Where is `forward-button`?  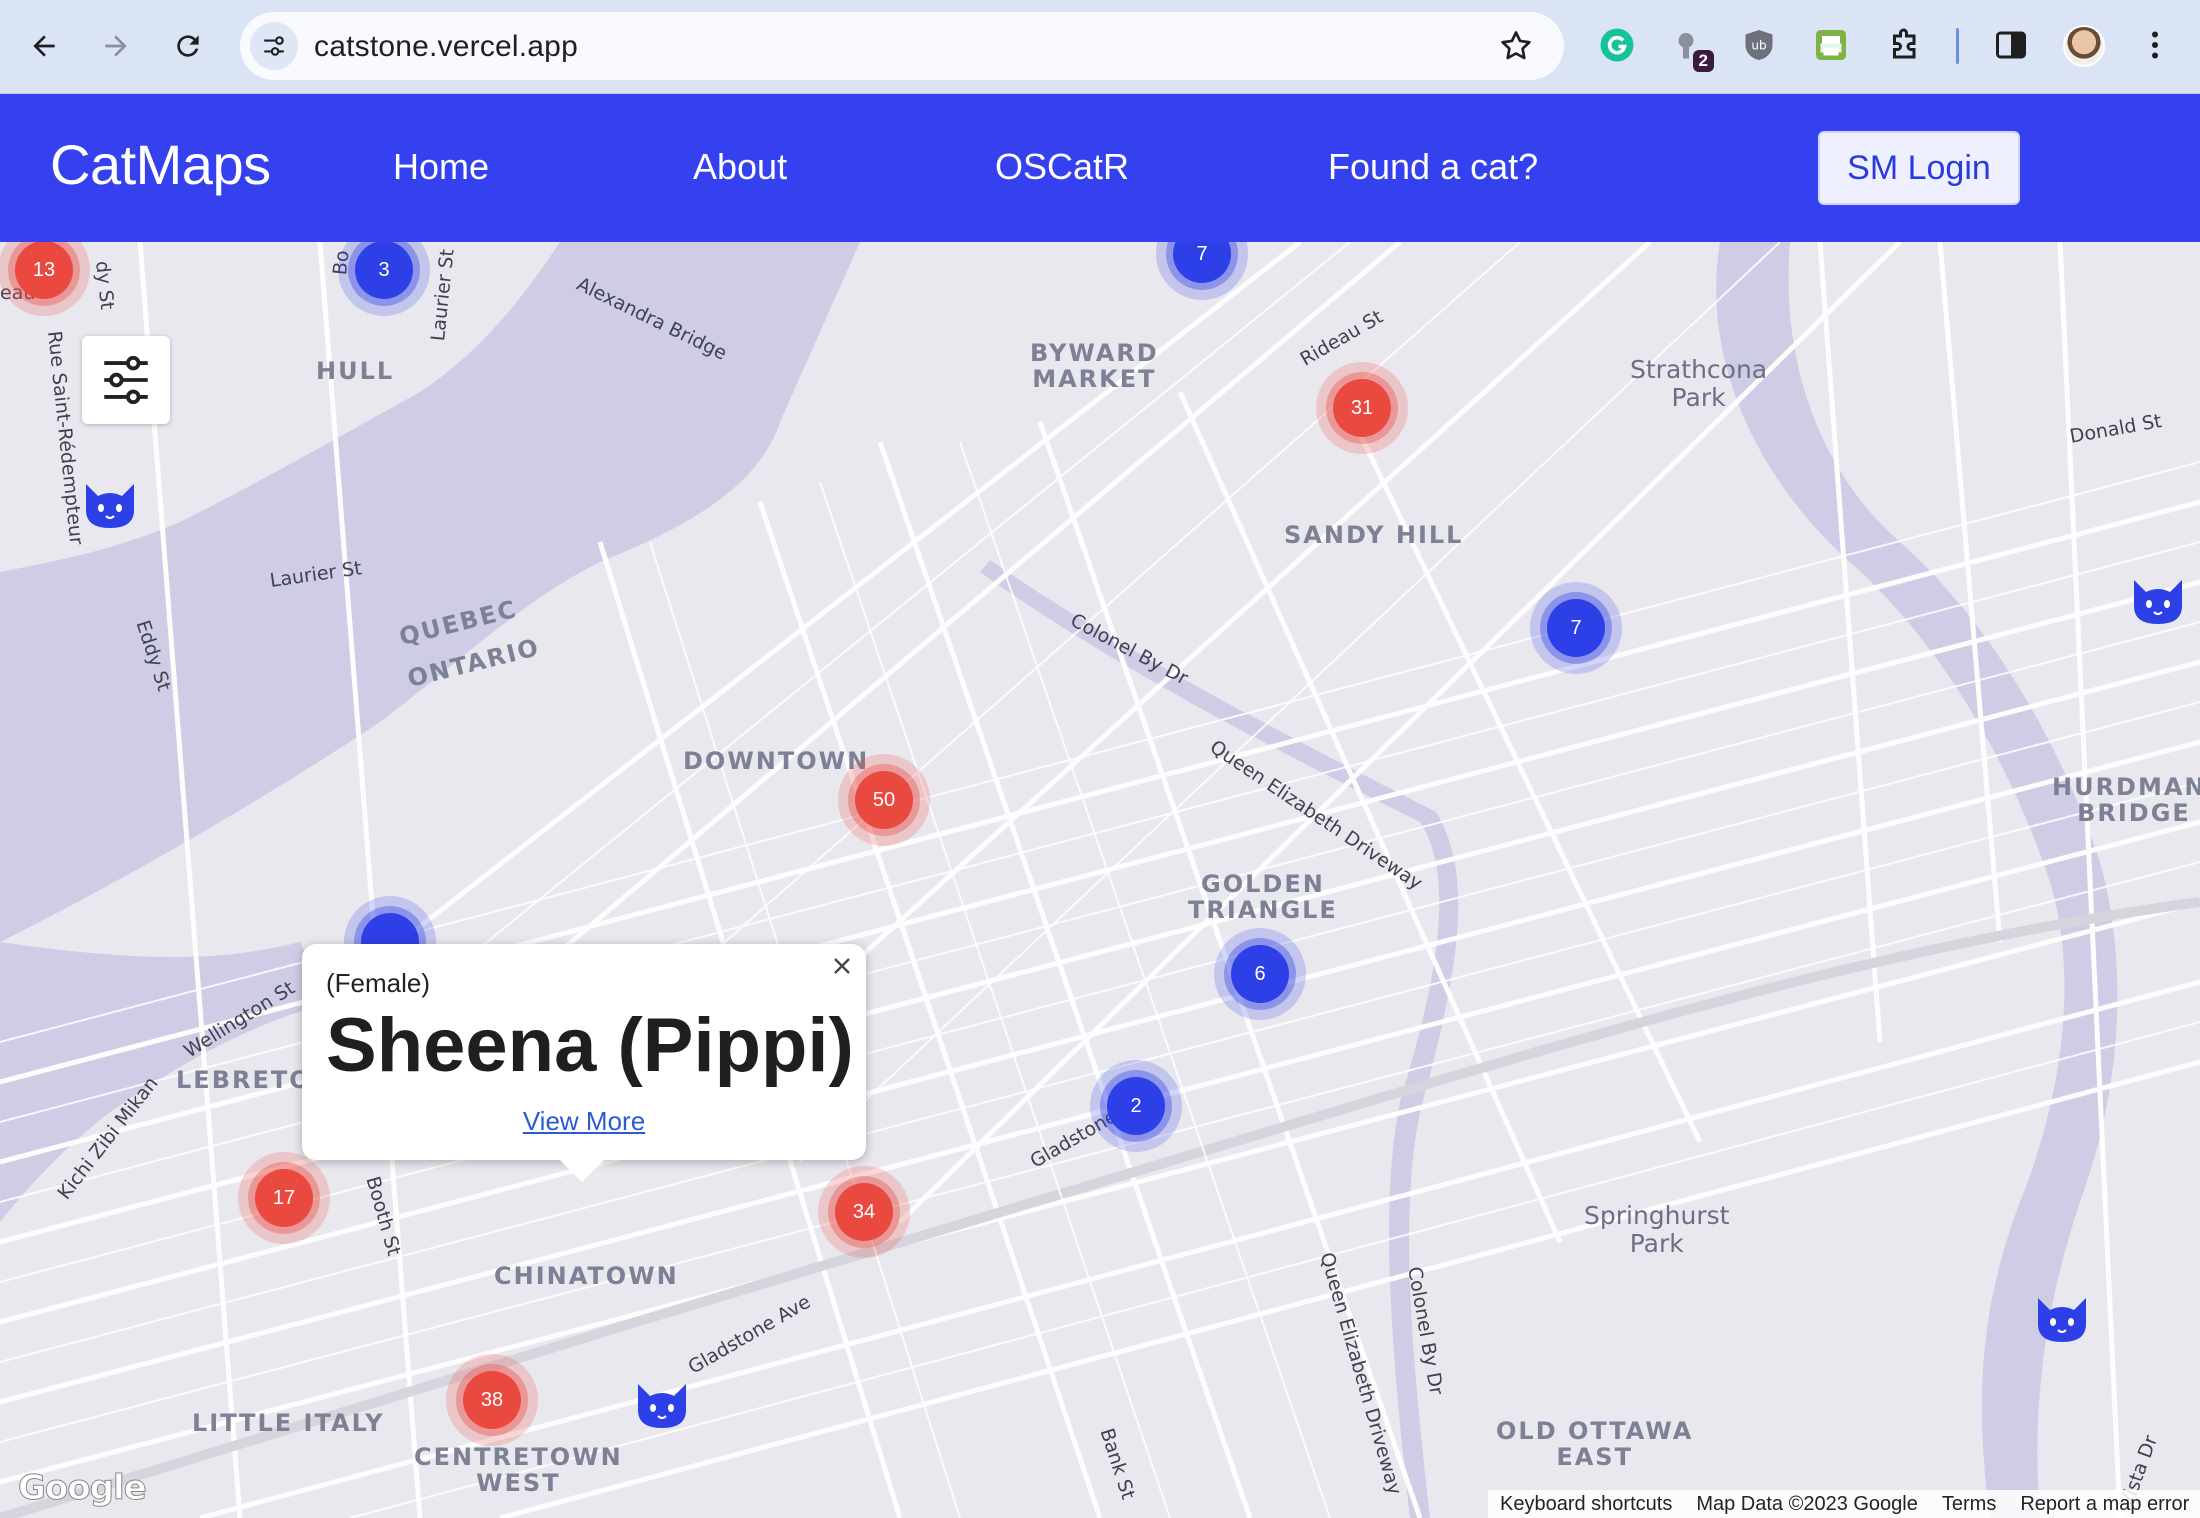 forward-button is located at coordinates (116, 46).